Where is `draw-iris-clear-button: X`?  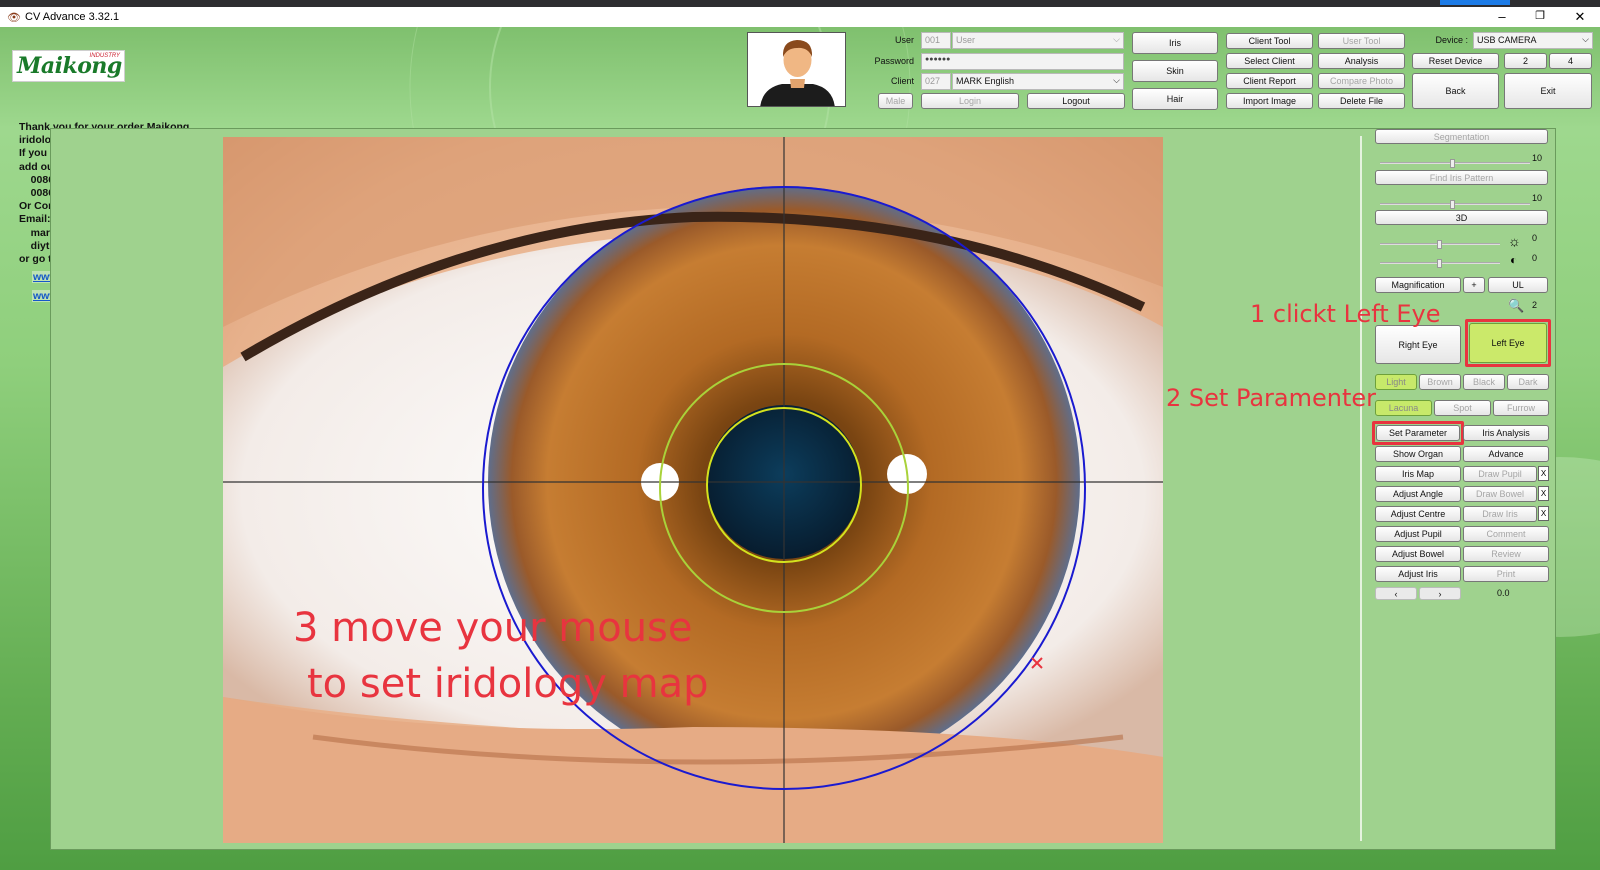 draw-iris-clear-button: X is located at coordinates (1543, 513).